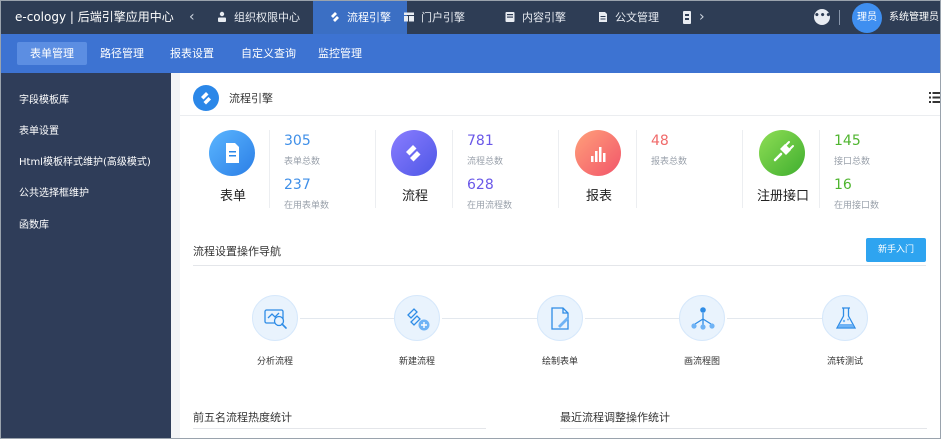 The width and height of the screenshot is (941, 439). Describe the element at coordinates (867, 18) in the screenshot. I see `avatar: 理员` at that location.